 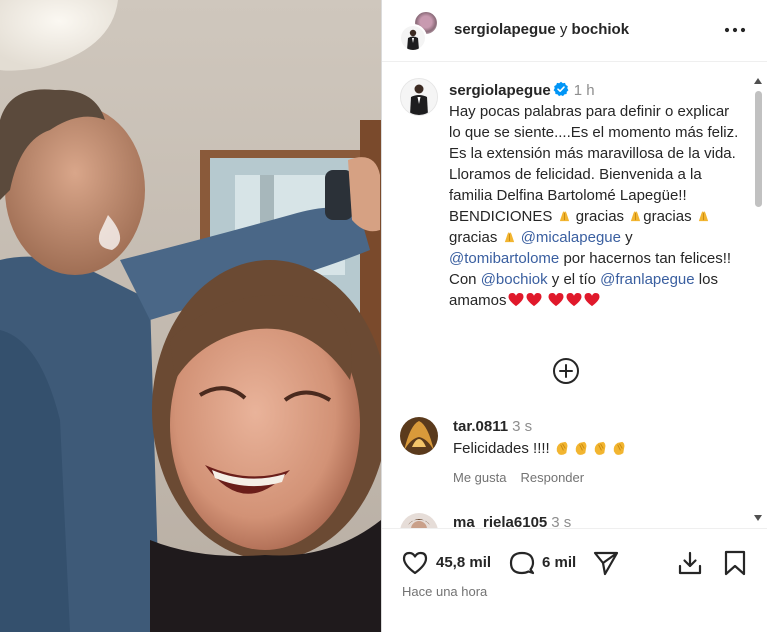 I want to click on mention-franlapegue: @franlapegue, so click(x=647, y=279).